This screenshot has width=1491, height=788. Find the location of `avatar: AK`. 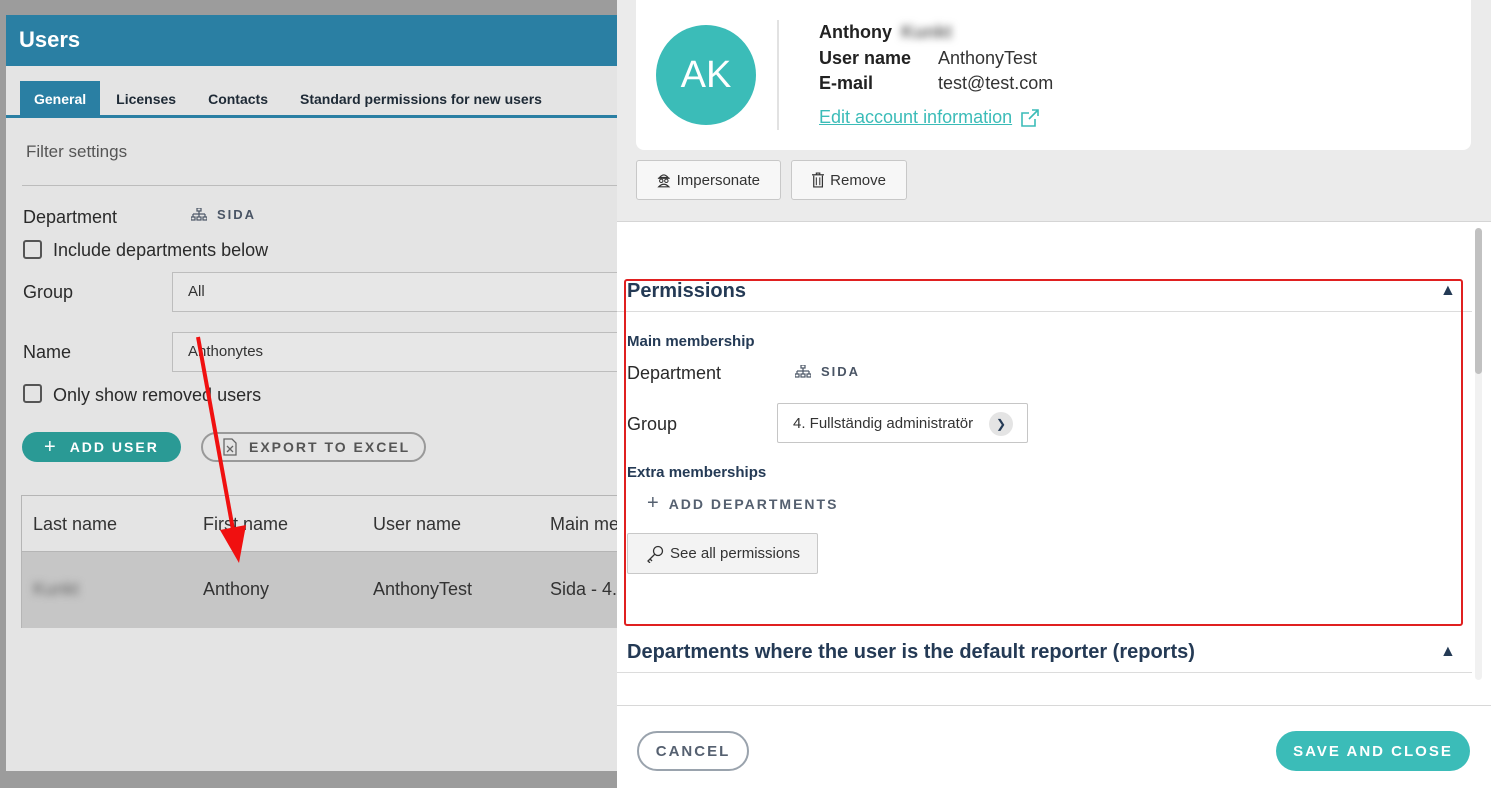

avatar: AK is located at coordinates (706, 75).